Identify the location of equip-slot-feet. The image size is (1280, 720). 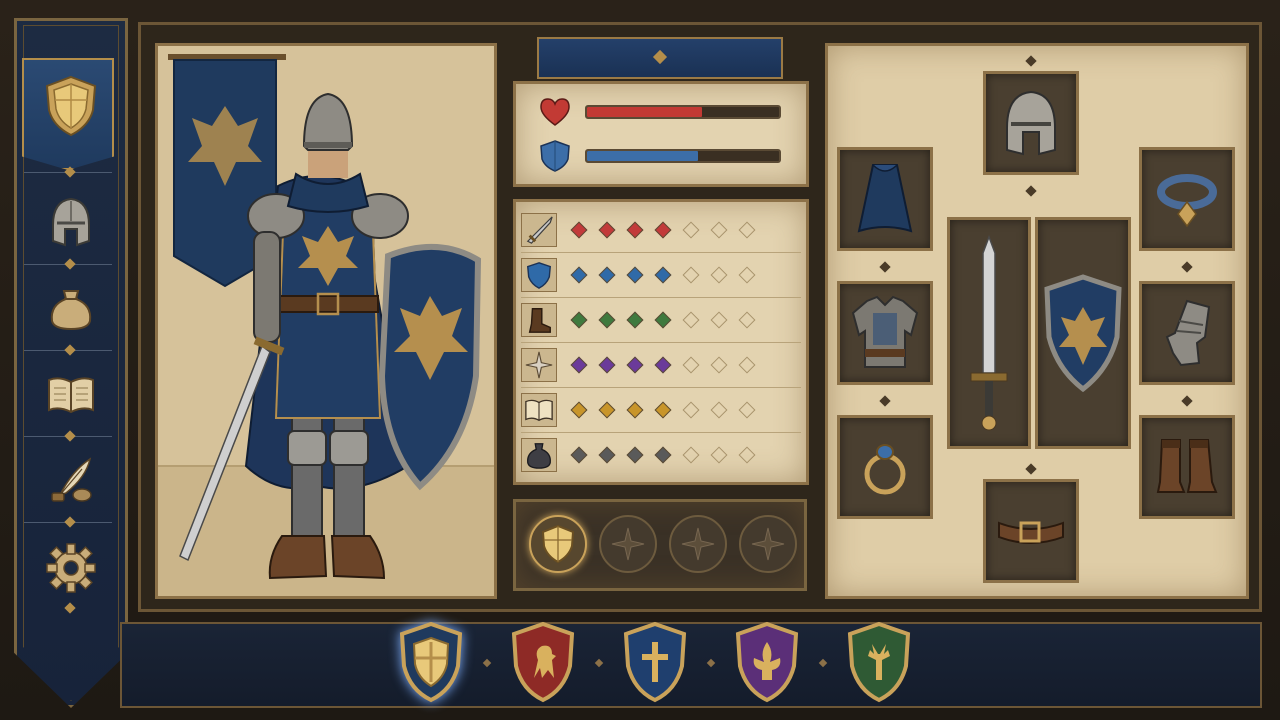
(1187, 467).